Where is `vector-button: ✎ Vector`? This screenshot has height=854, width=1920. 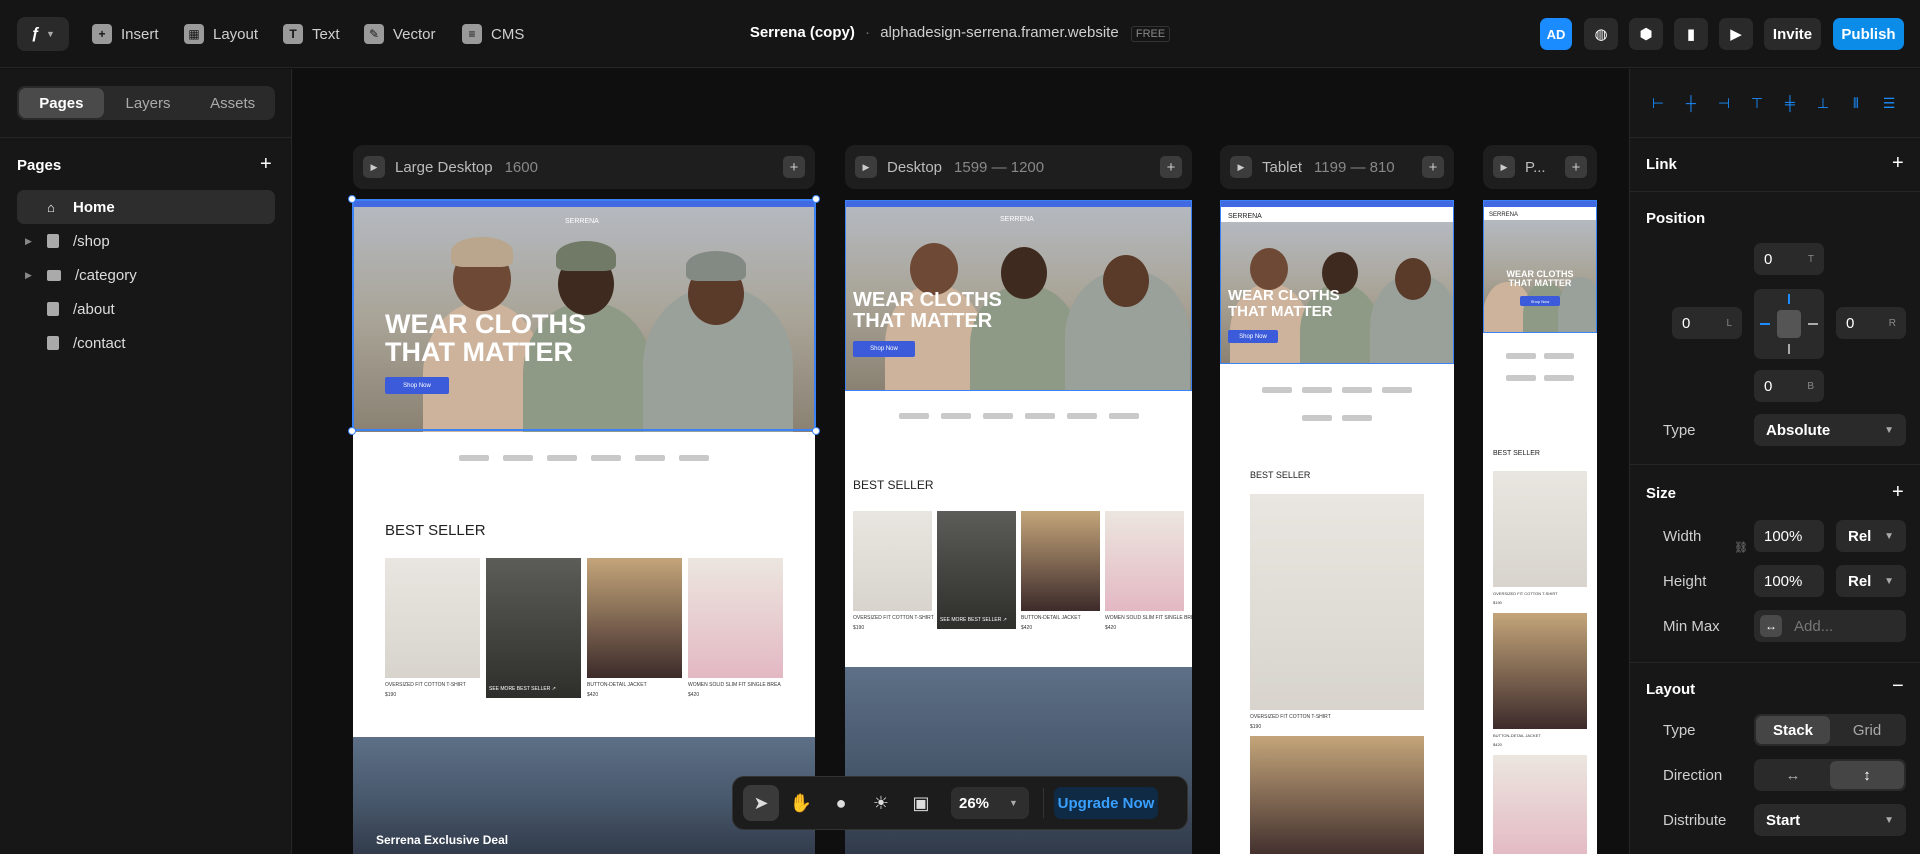 vector-button: ✎ Vector is located at coordinates (400, 34).